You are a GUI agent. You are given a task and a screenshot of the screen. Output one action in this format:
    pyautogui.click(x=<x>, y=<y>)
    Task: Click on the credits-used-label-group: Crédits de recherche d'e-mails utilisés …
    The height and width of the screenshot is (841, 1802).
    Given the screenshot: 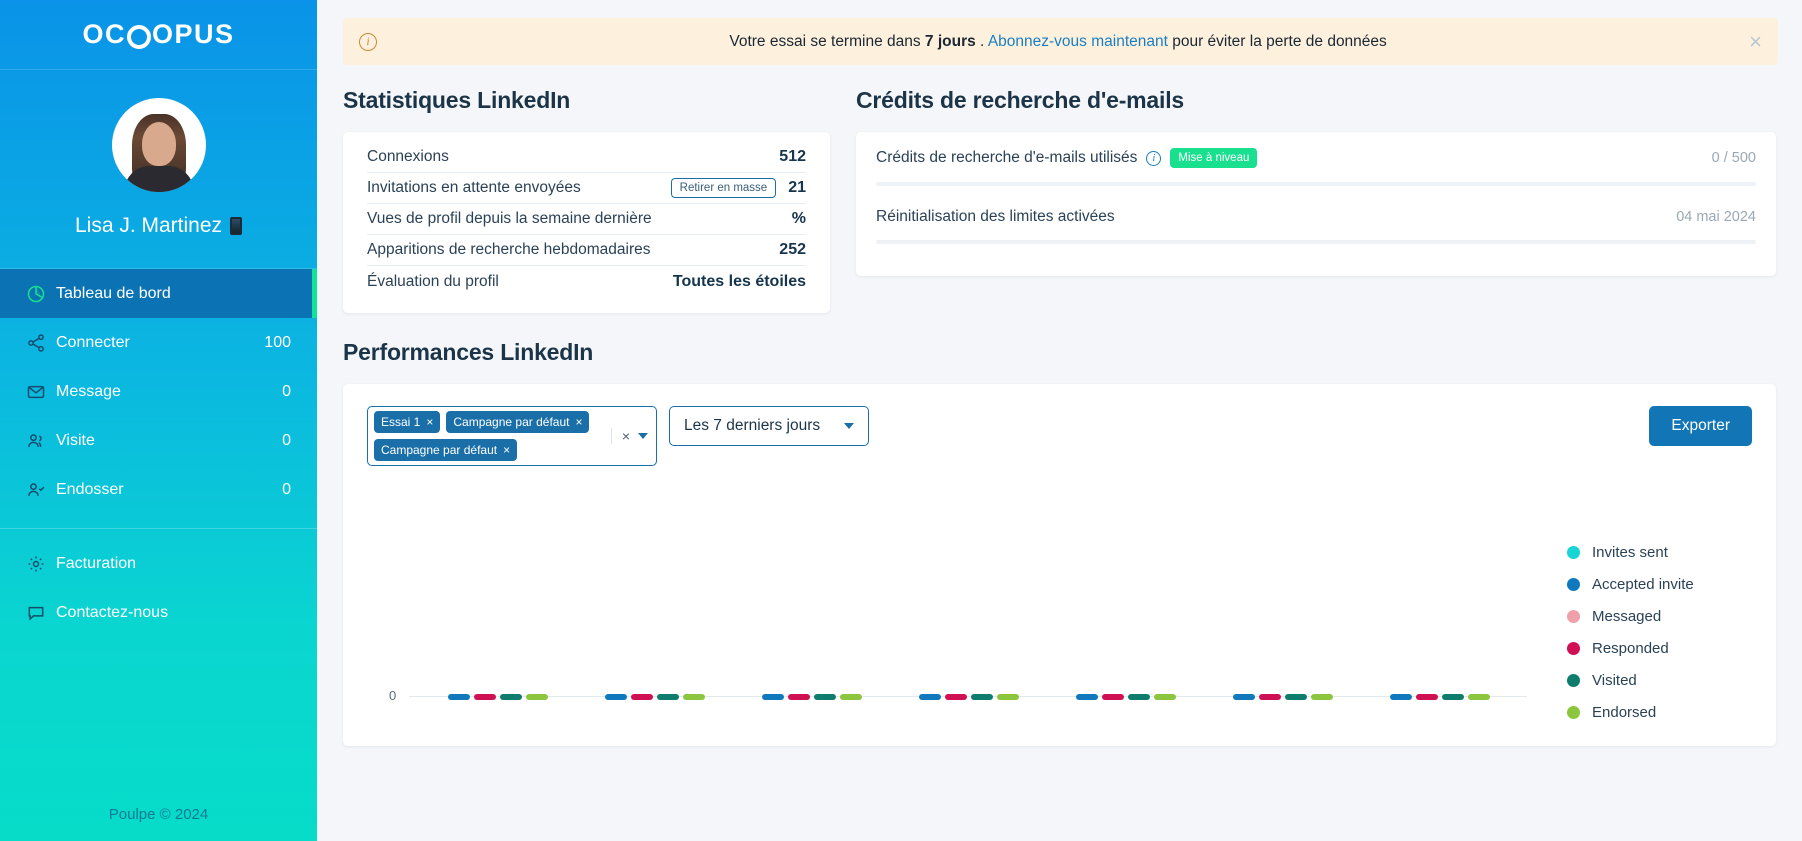 What is the action you would take?
    pyautogui.click(x=1067, y=158)
    